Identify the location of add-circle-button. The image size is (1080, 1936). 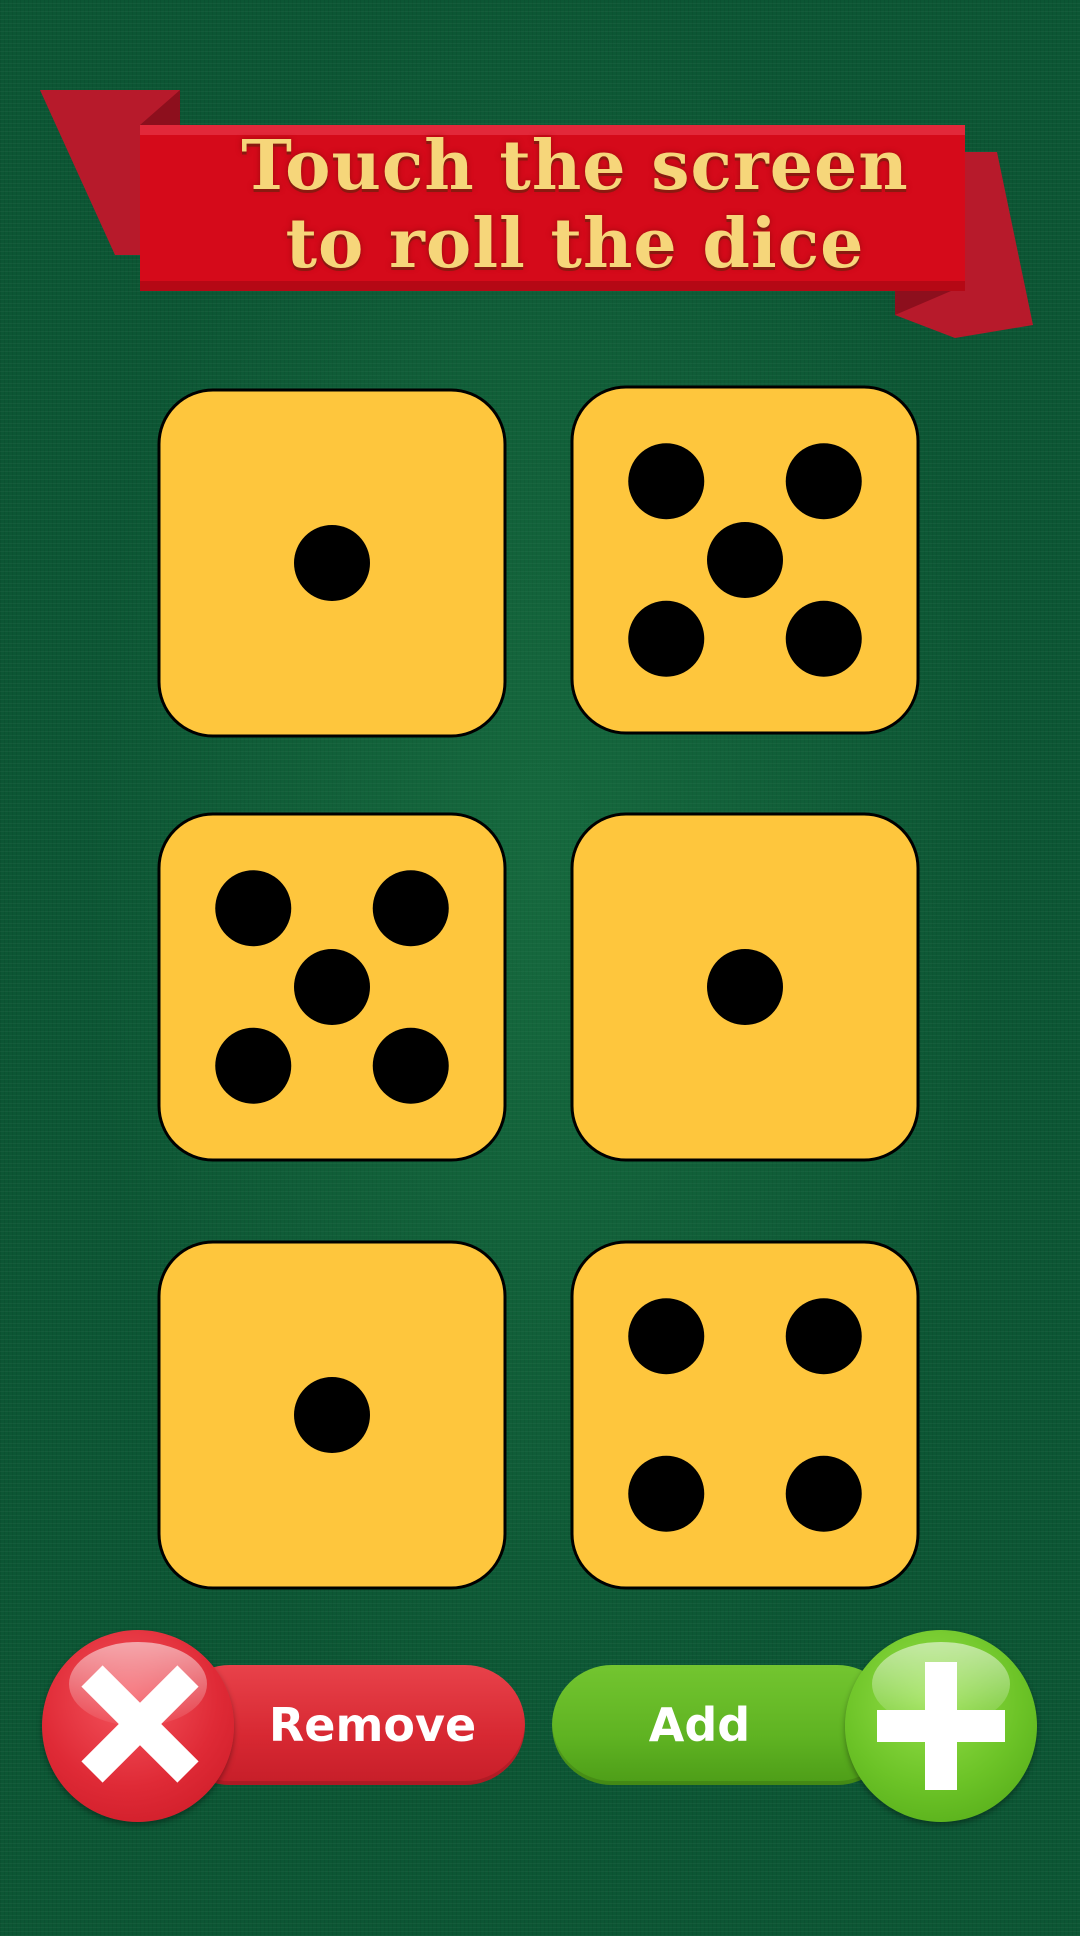
(941, 1726).